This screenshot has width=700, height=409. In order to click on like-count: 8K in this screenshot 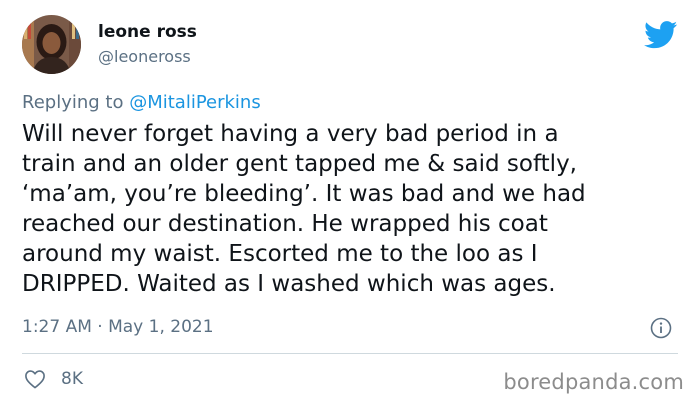, I will do `click(72, 379)`.